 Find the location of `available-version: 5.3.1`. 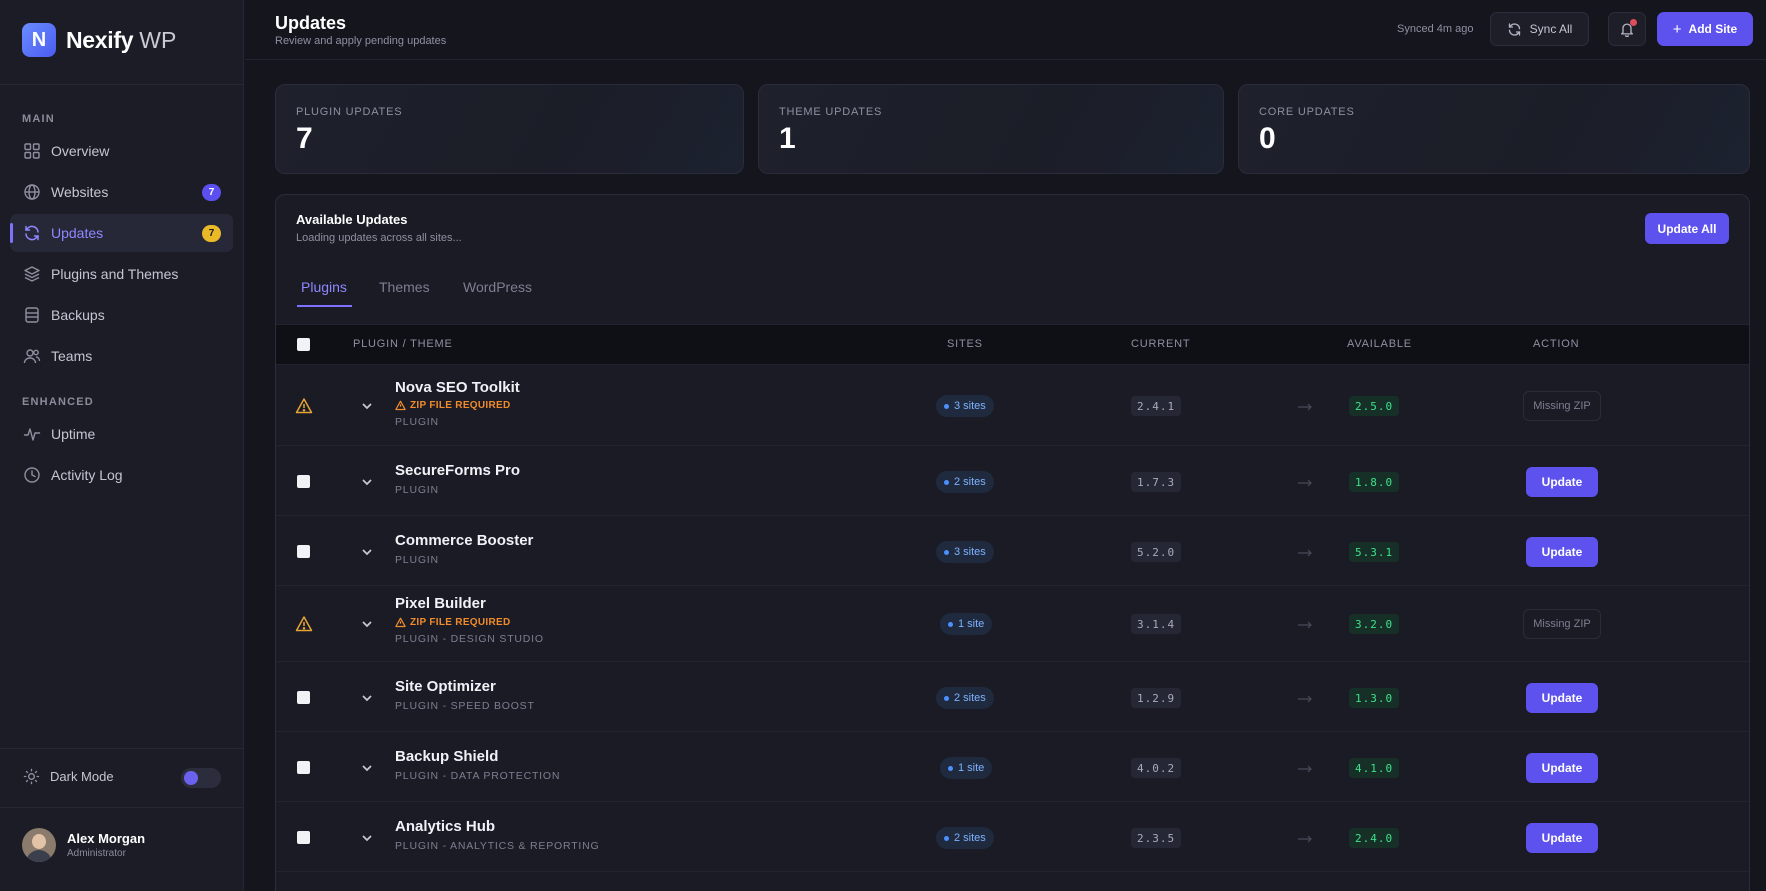

available-version: 5.3.1 is located at coordinates (1374, 552).